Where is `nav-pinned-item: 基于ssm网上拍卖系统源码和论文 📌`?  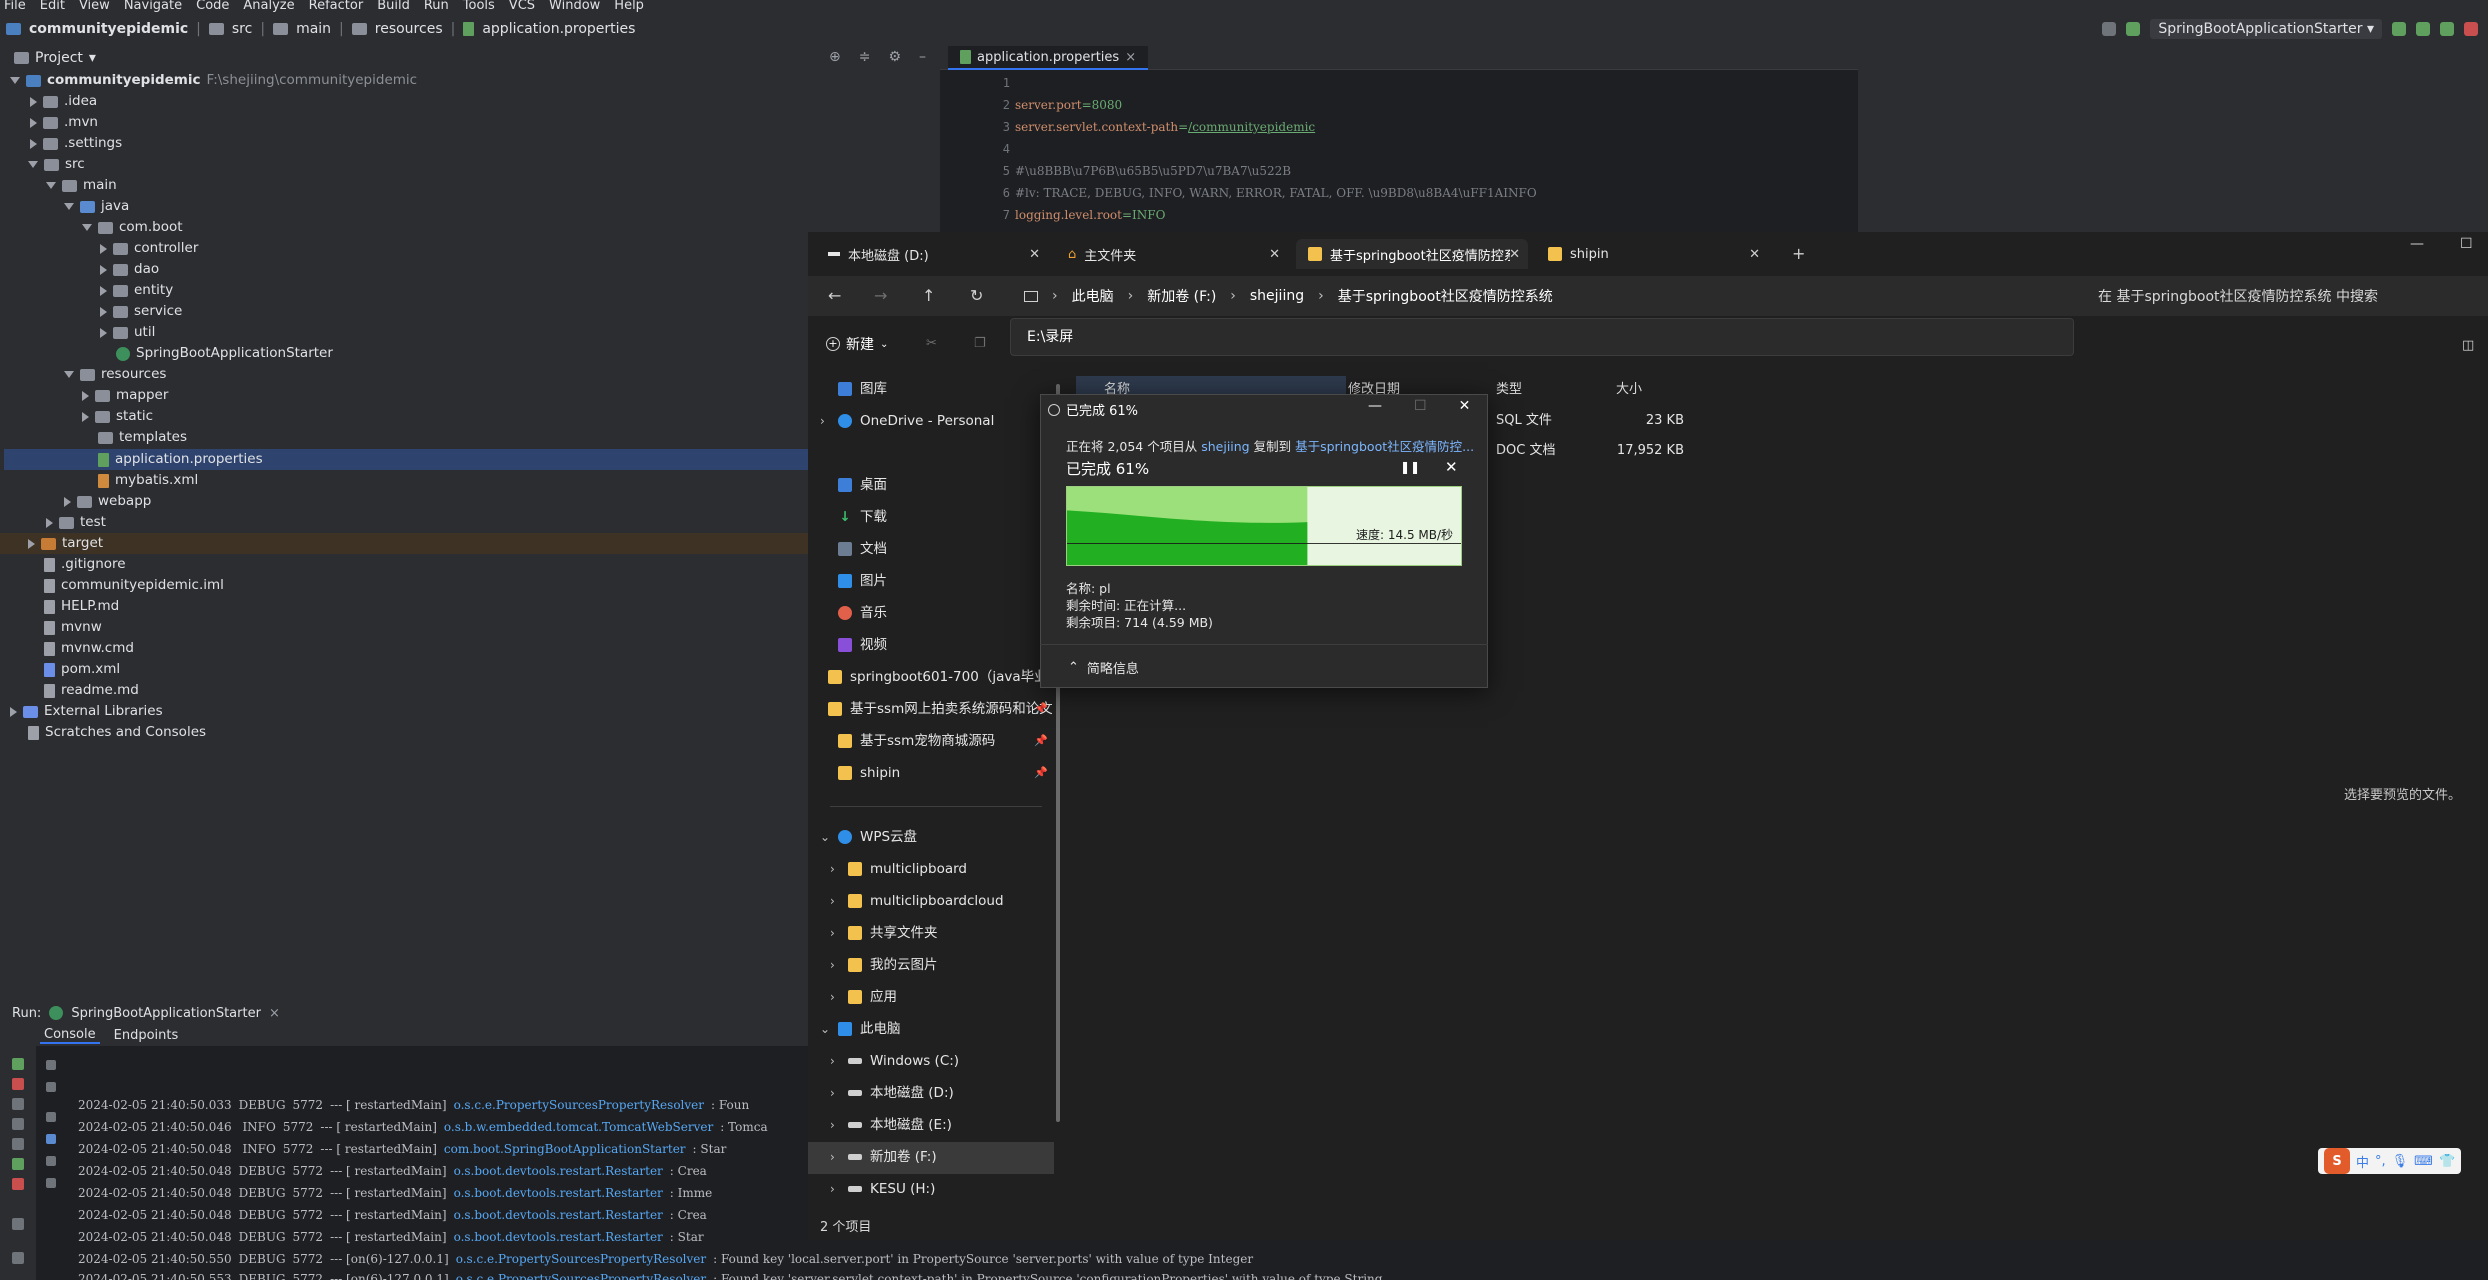 nav-pinned-item: 基于ssm网上拍卖系统源码和论文 📌 is located at coordinates (936, 709).